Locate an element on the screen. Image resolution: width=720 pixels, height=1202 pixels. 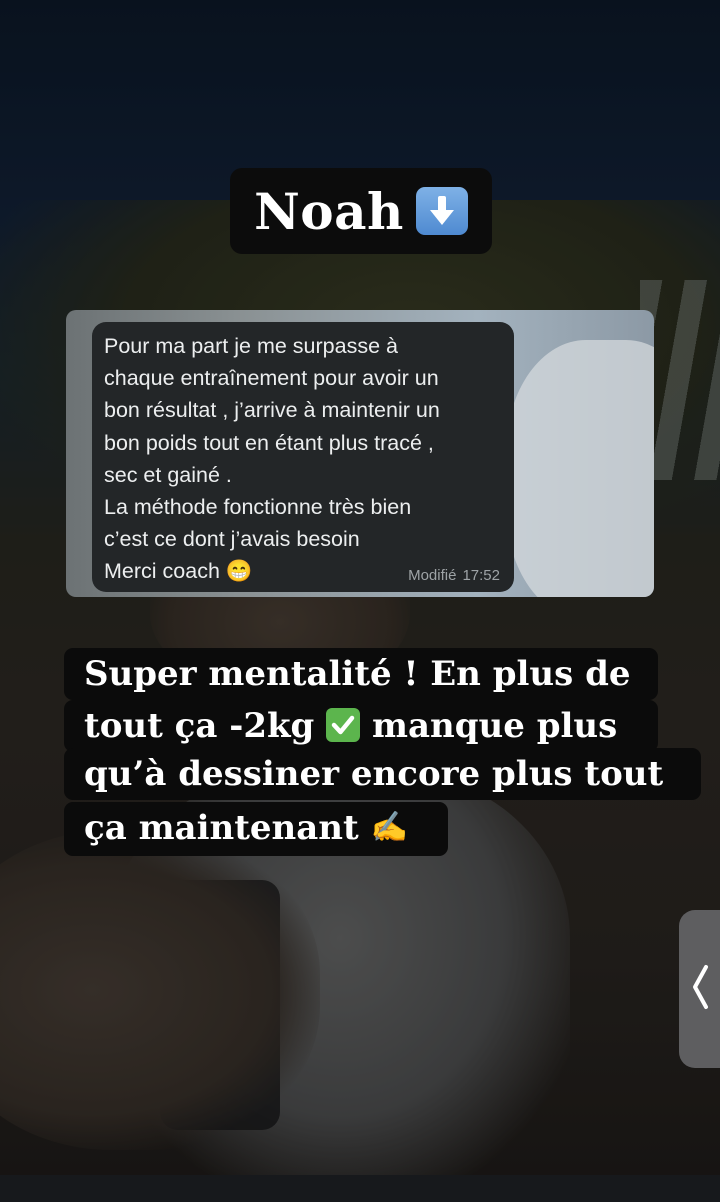
name-tag: Noah is located at coordinates (361, 211).